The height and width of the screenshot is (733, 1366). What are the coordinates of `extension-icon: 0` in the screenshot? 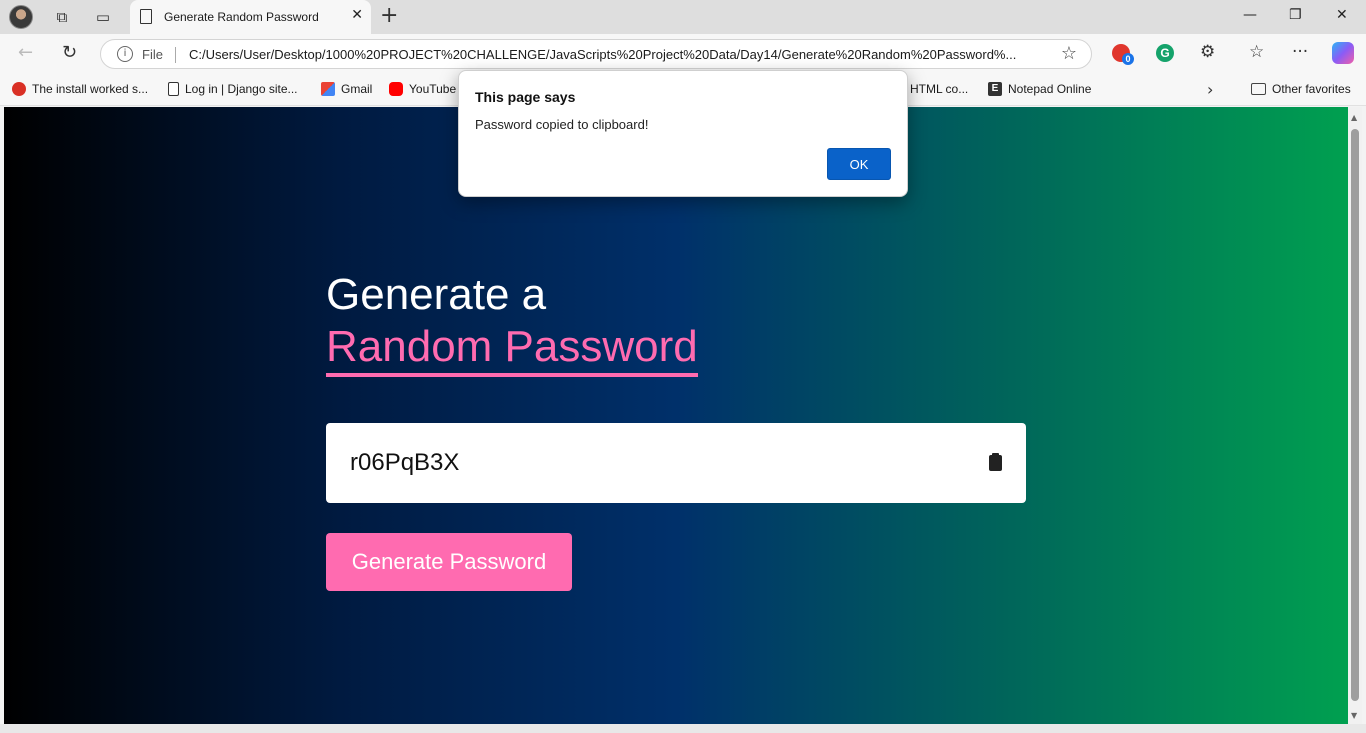 It's located at (1123, 54).